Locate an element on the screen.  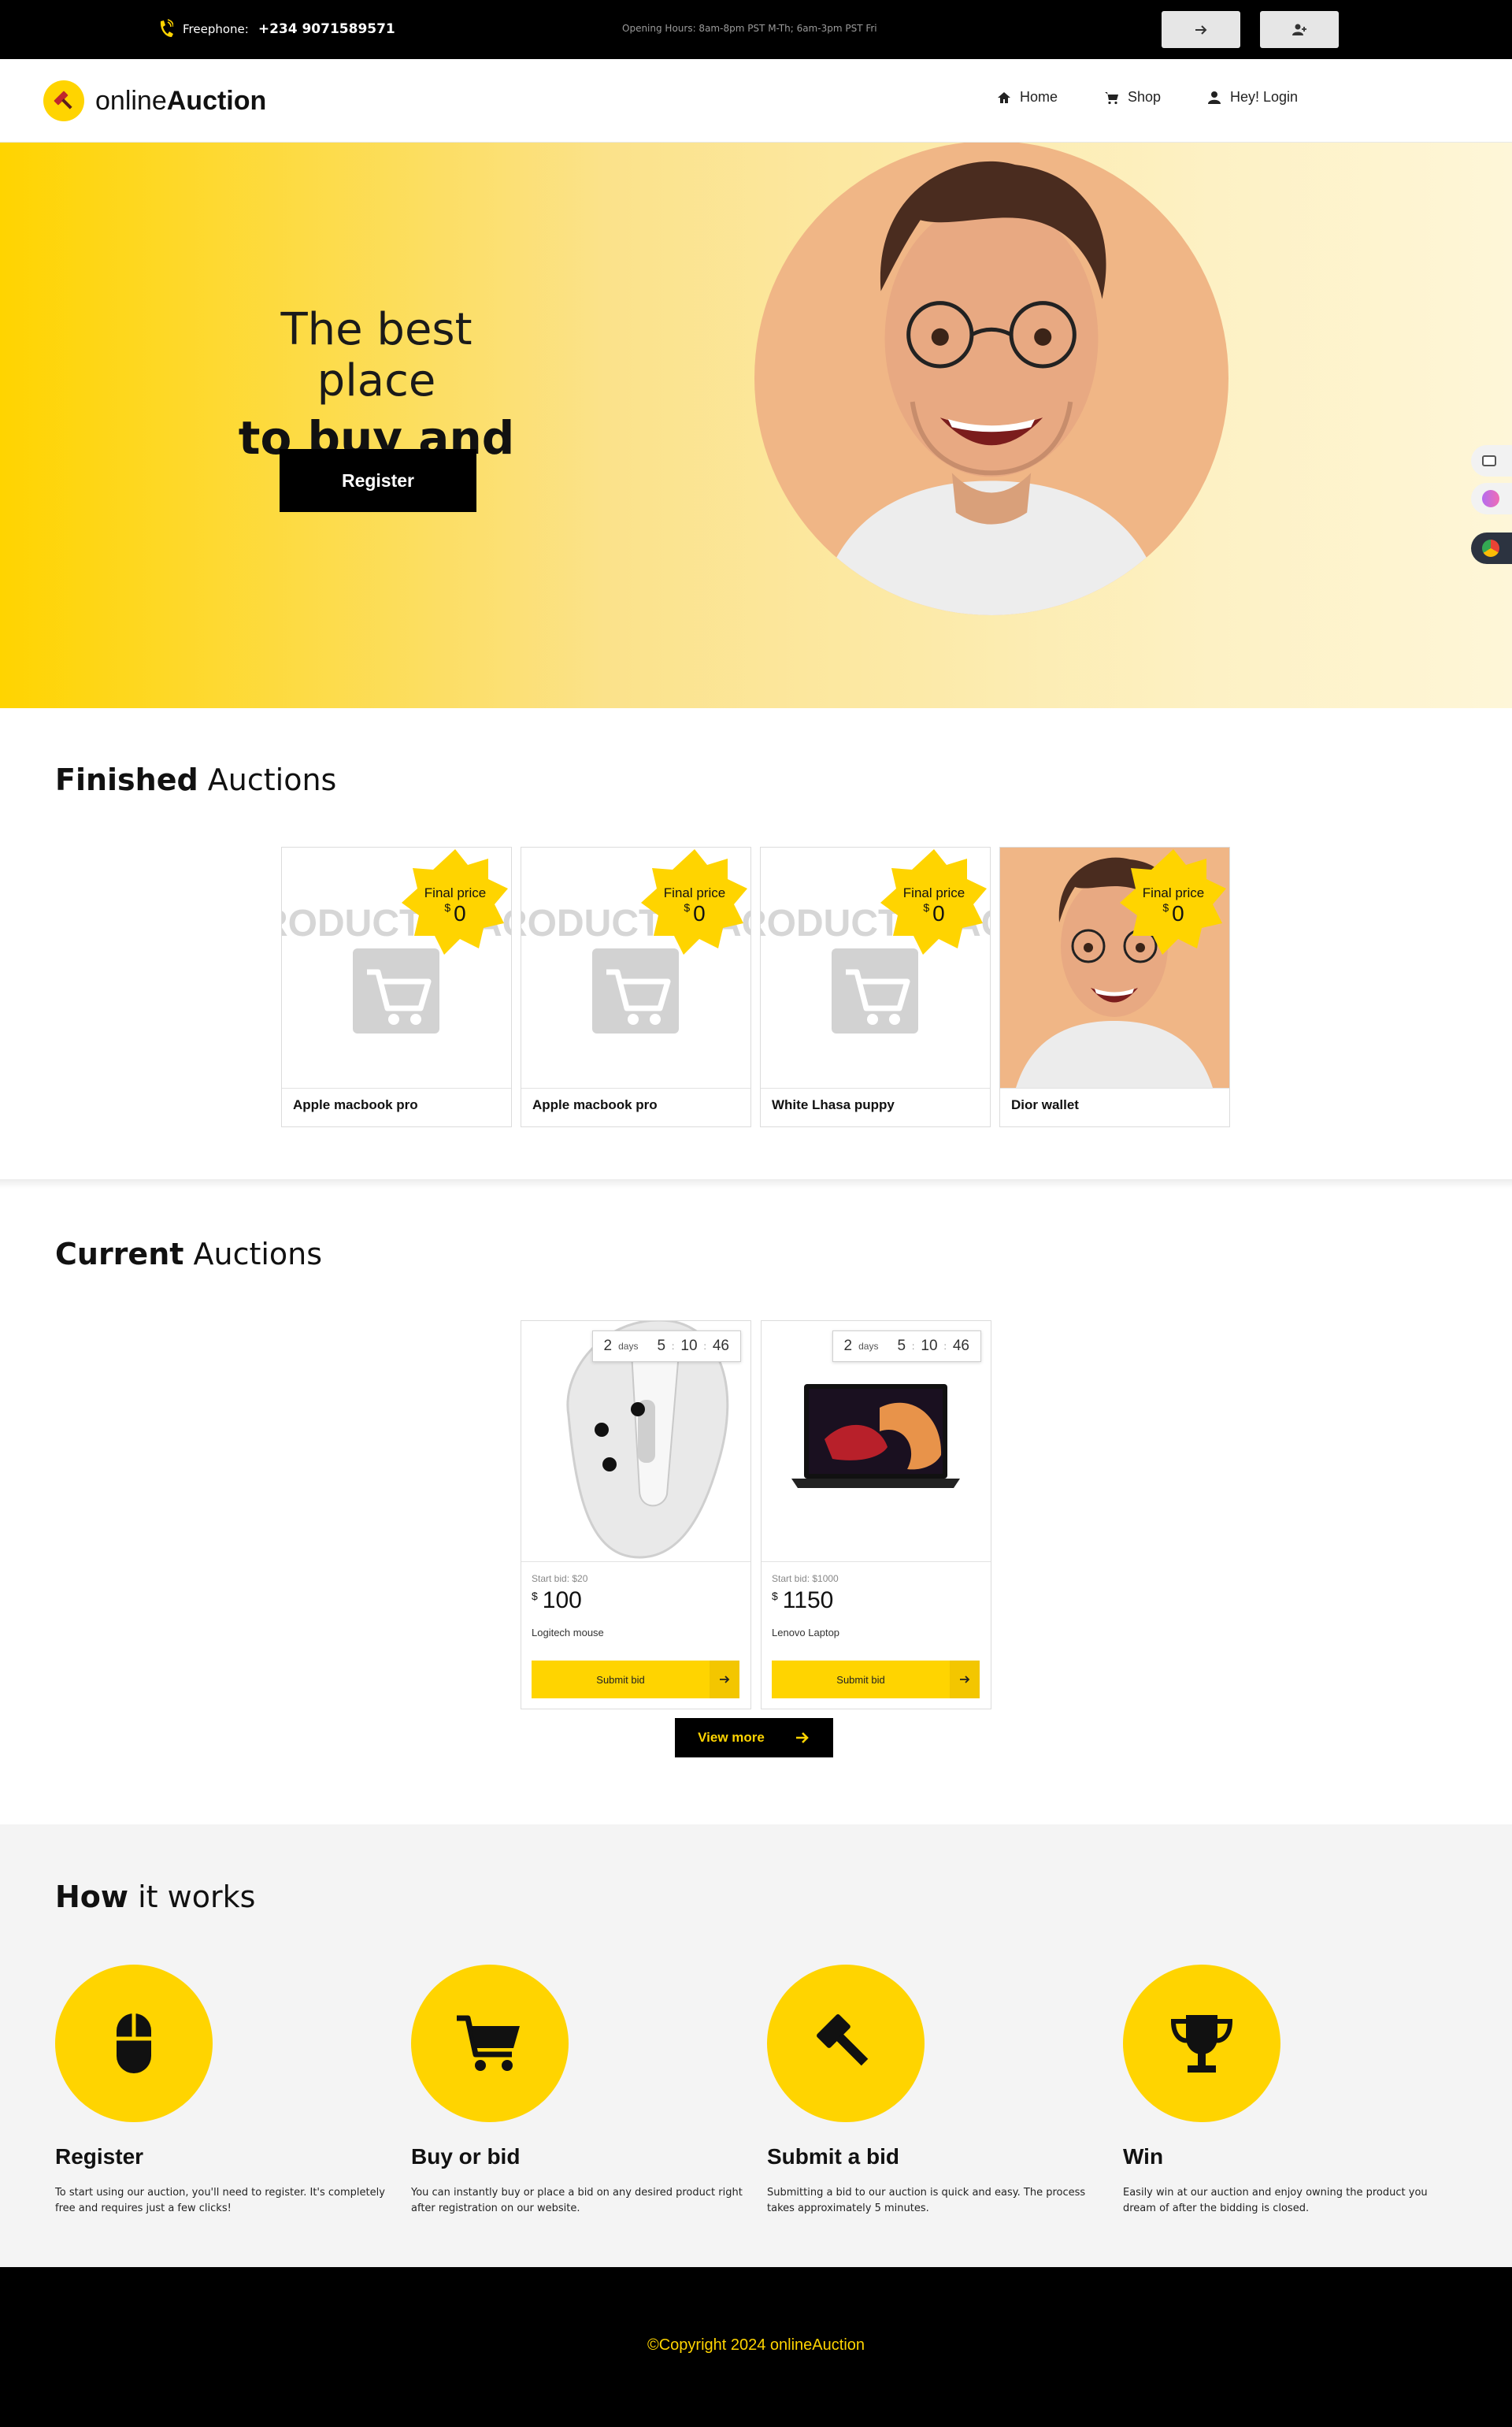
copyright: ©Copyright 2024 onlineAuction is located at coordinates (756, 2345).